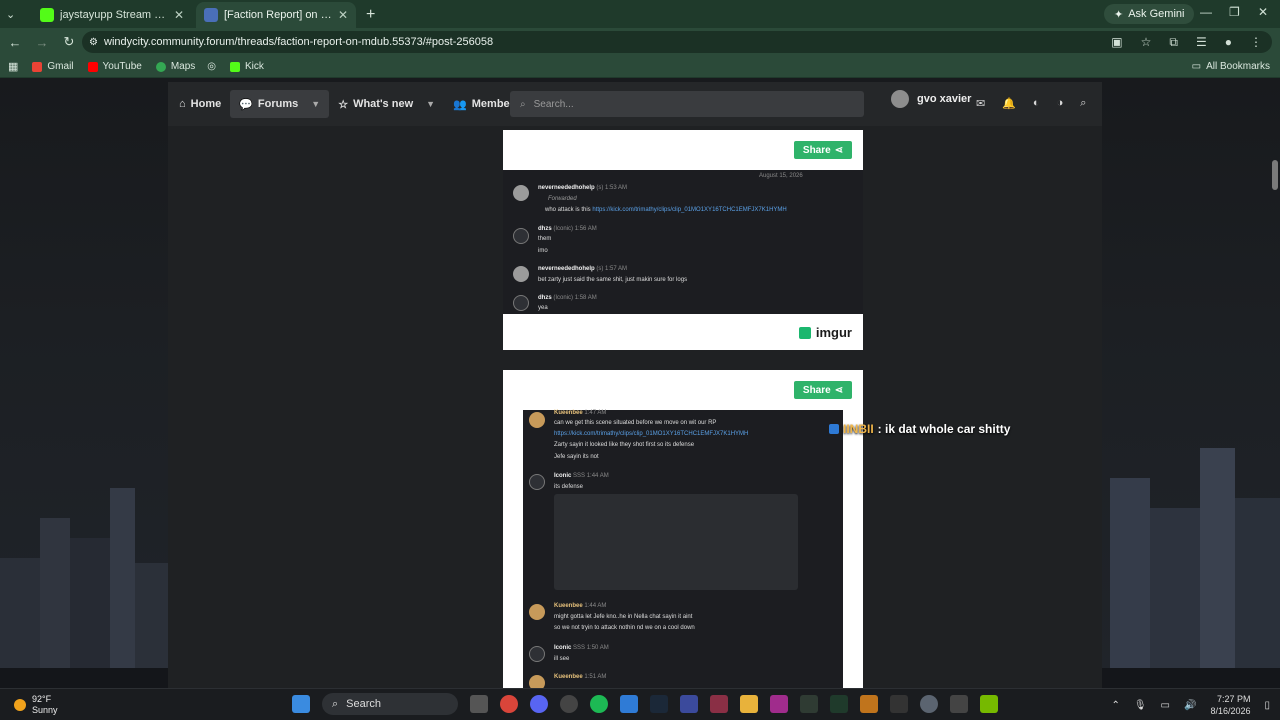  What do you see at coordinates (834, 429) in the screenshot?
I see `badge-icon` at bounding box center [834, 429].